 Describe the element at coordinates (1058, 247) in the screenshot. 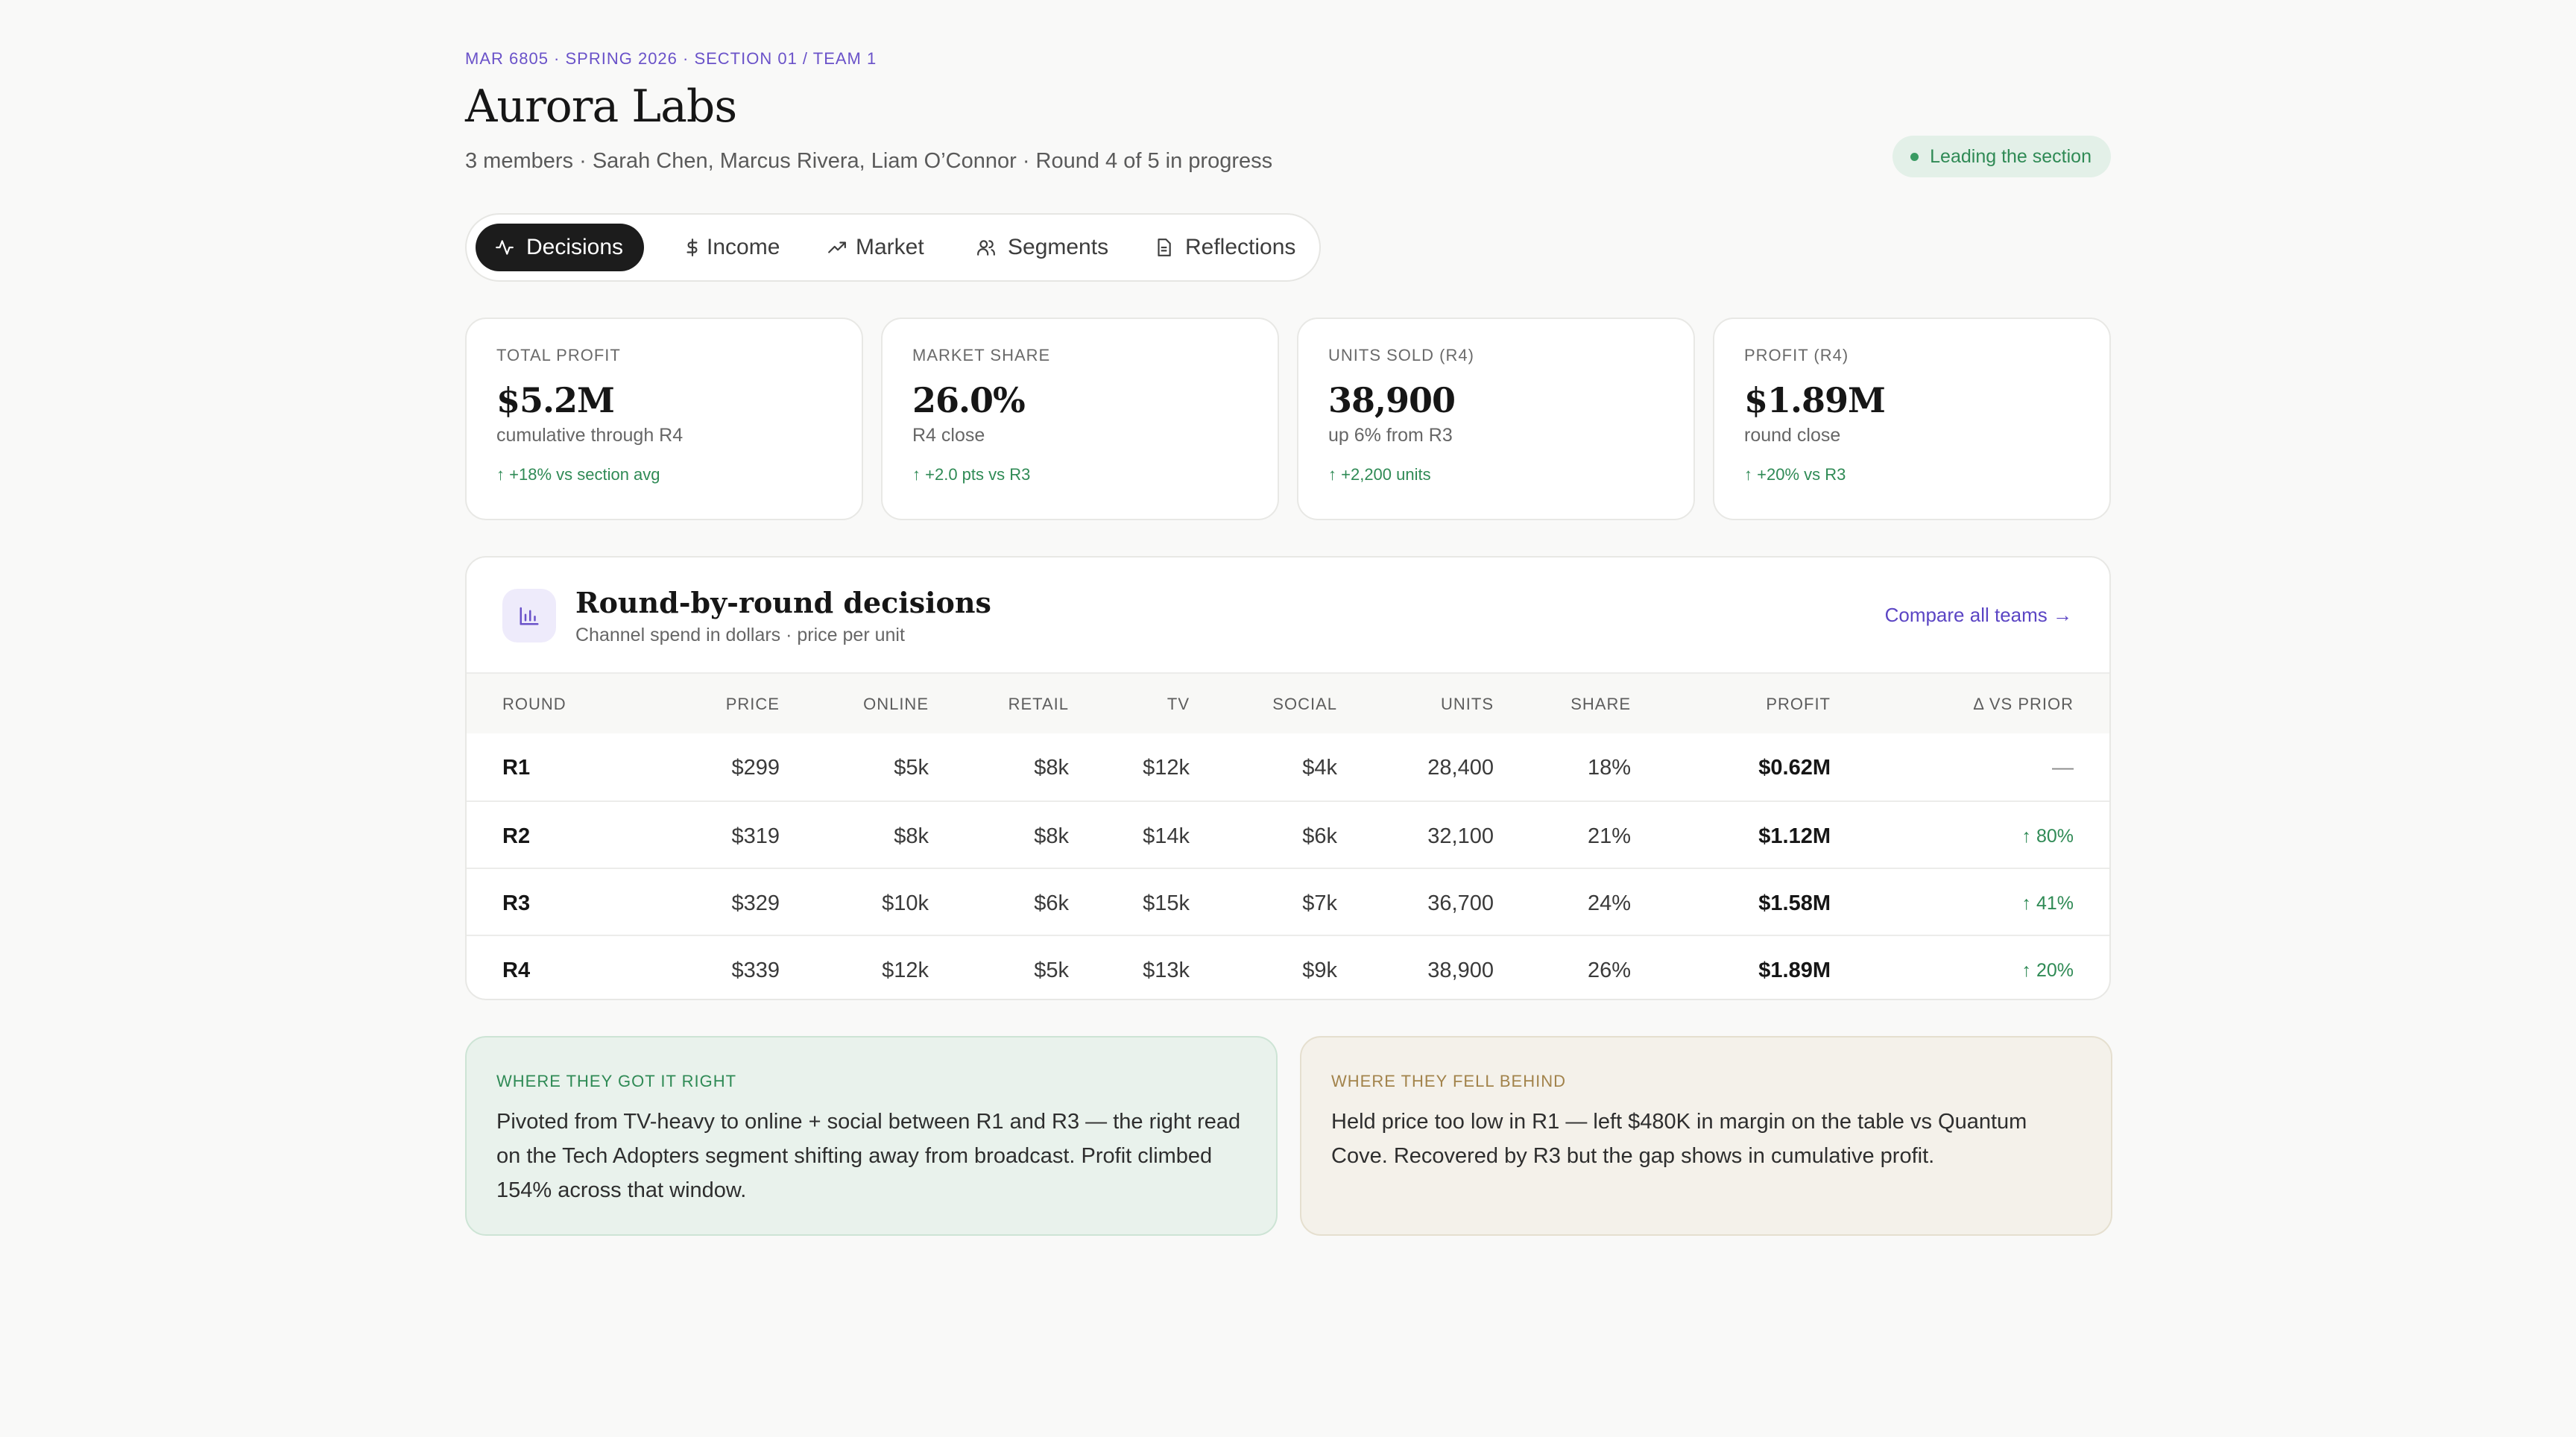

I see `tab-label: Segments` at that location.